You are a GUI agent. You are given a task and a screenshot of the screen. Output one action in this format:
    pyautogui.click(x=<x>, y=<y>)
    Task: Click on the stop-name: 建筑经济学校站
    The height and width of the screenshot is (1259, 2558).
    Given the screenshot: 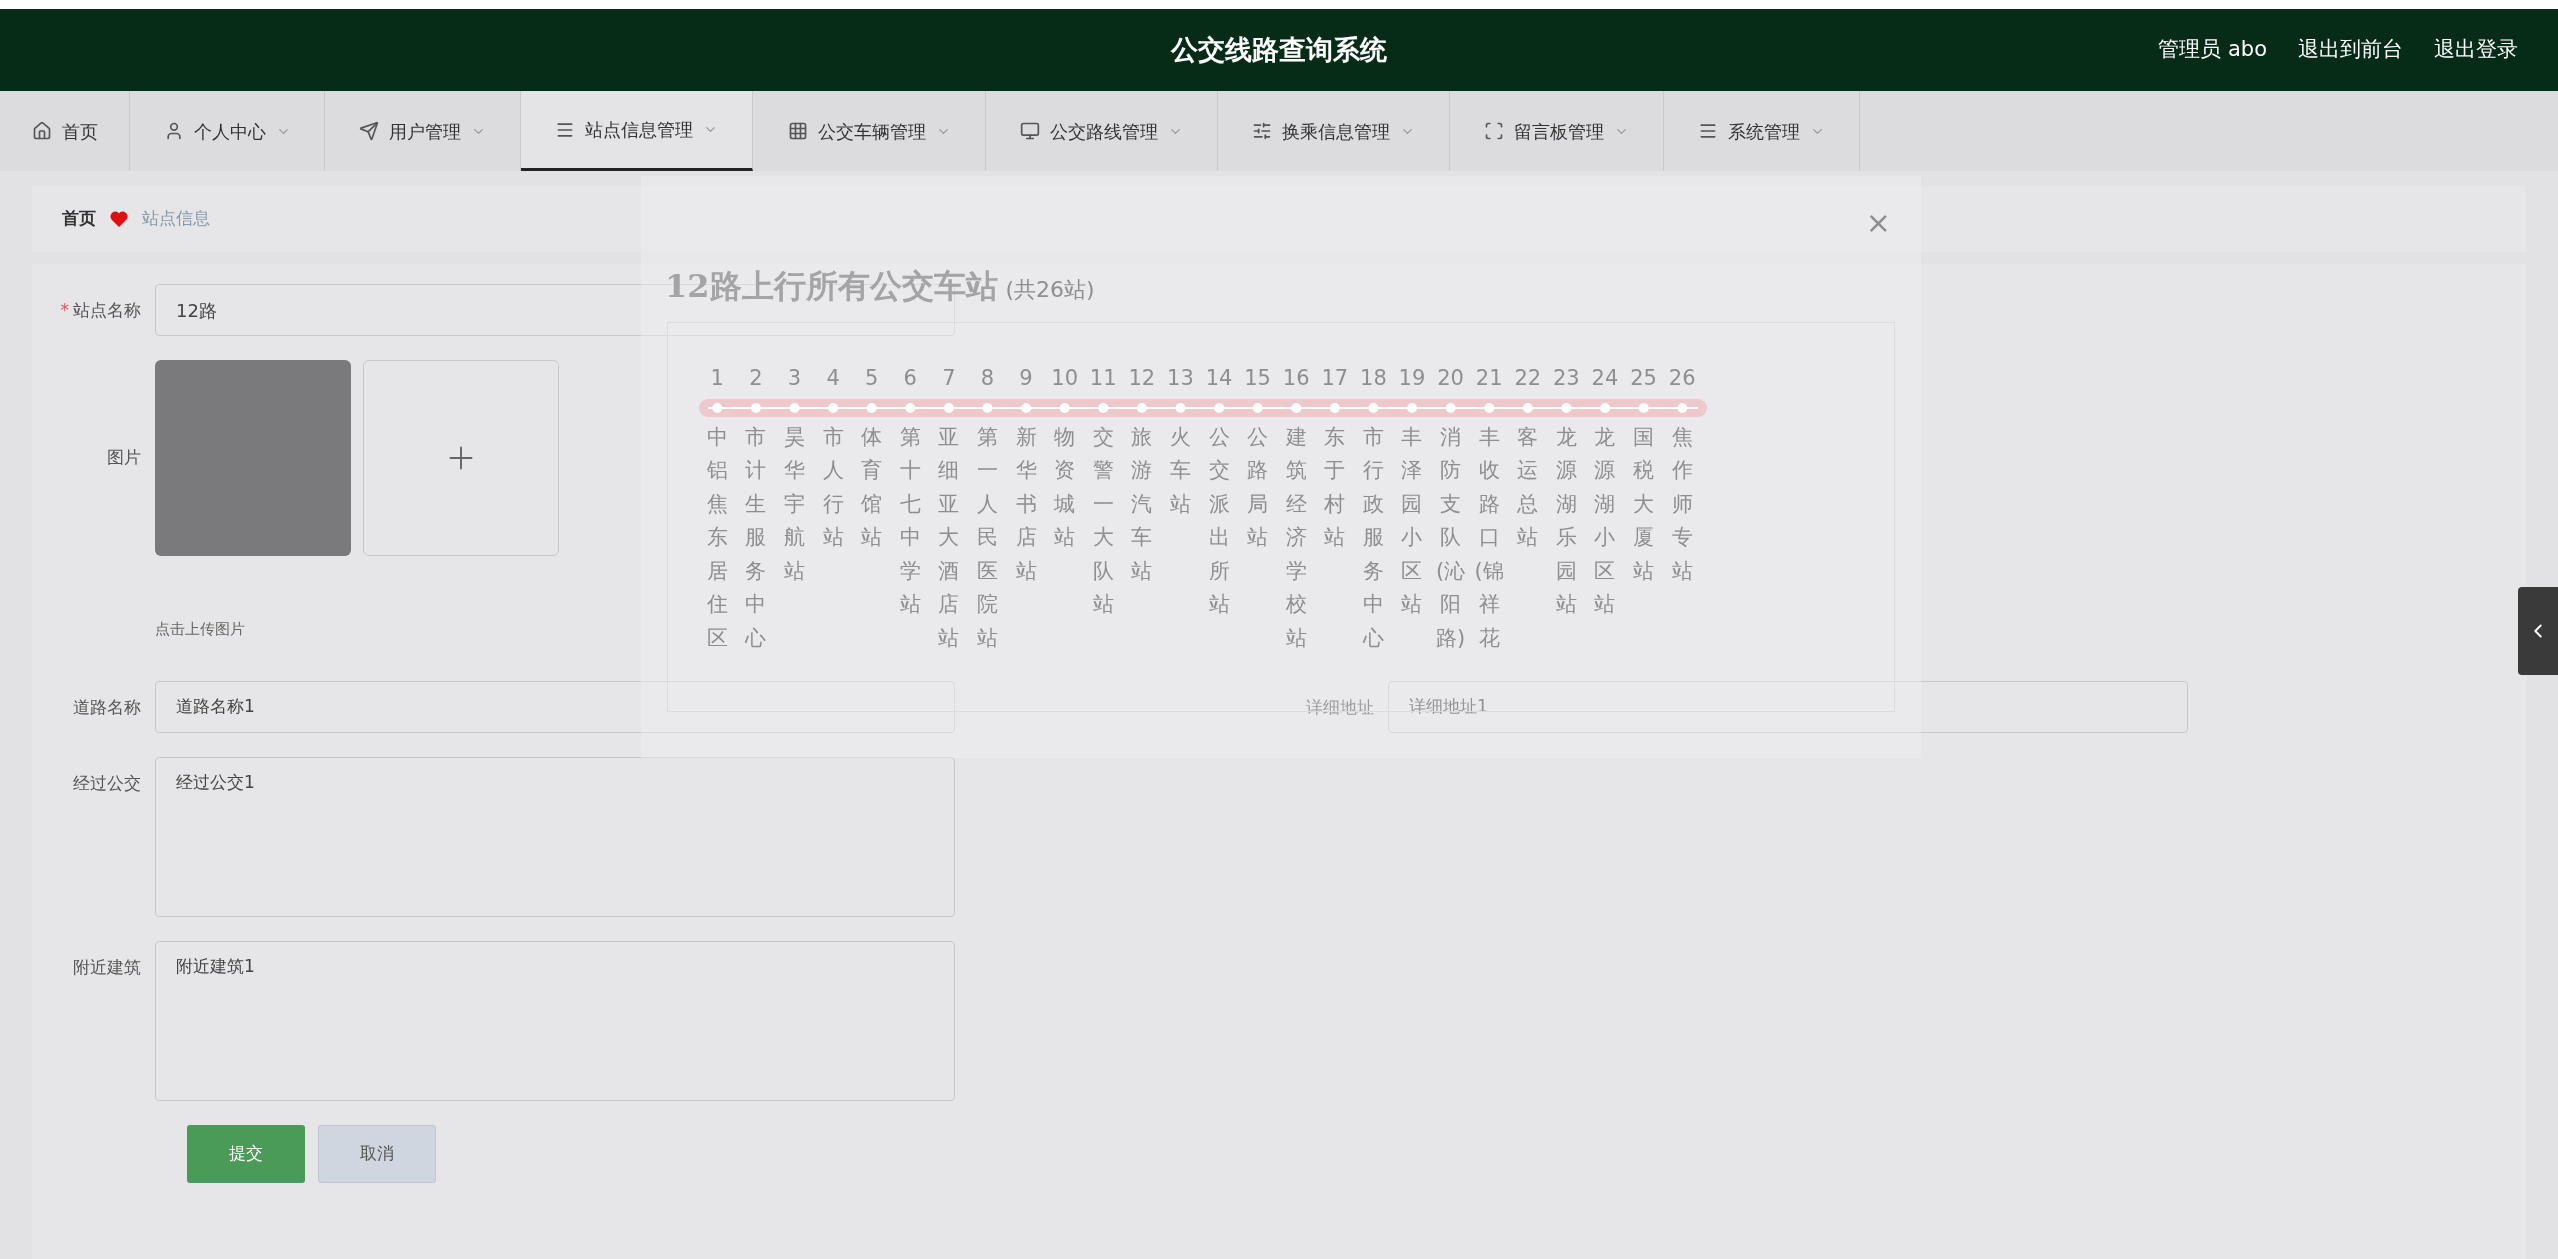 What is the action you would take?
    pyautogui.click(x=1296, y=538)
    